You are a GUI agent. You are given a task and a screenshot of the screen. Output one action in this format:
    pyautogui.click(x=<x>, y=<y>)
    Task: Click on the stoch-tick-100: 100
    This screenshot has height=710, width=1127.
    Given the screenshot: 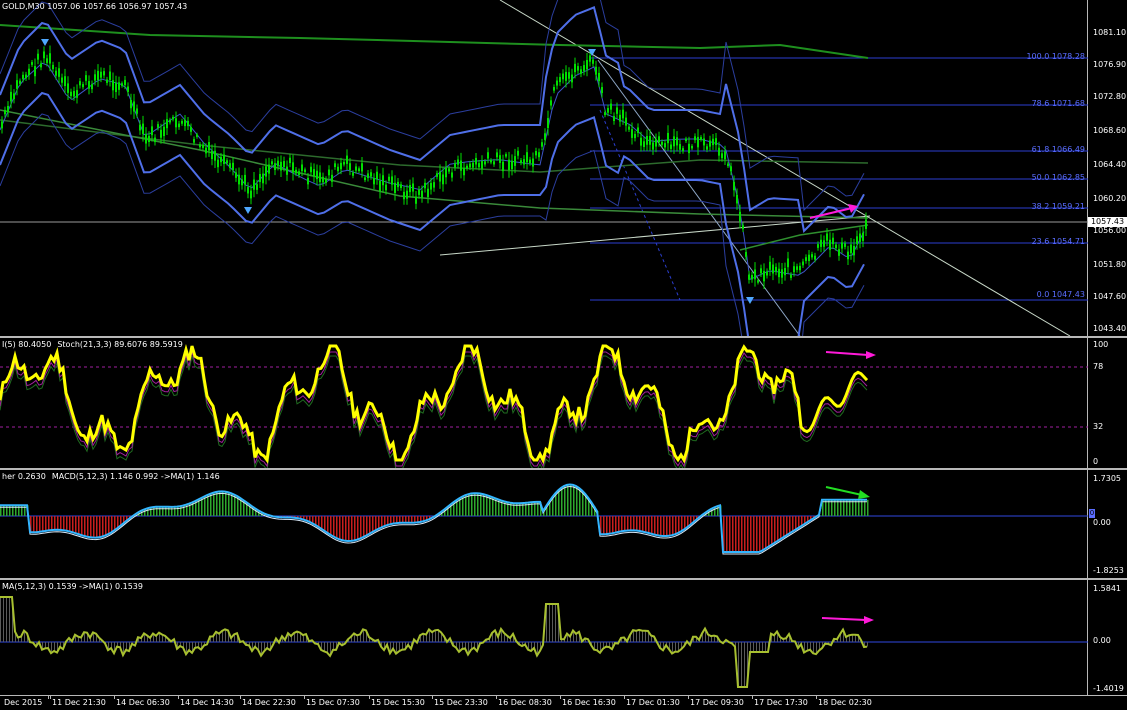 What is the action you would take?
    pyautogui.click(x=1100, y=344)
    